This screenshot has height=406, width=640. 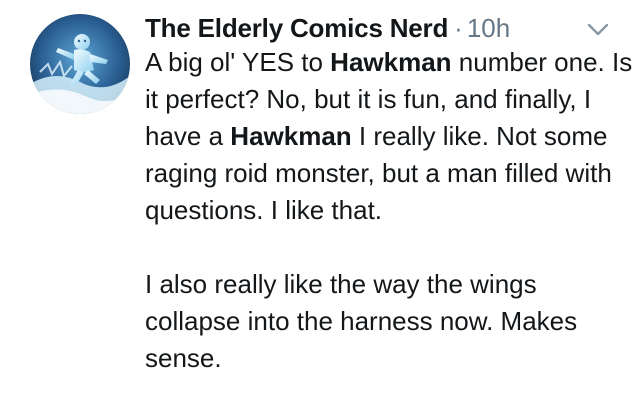 I want to click on display-name: The Elderly Comics Nerd, so click(x=296, y=28).